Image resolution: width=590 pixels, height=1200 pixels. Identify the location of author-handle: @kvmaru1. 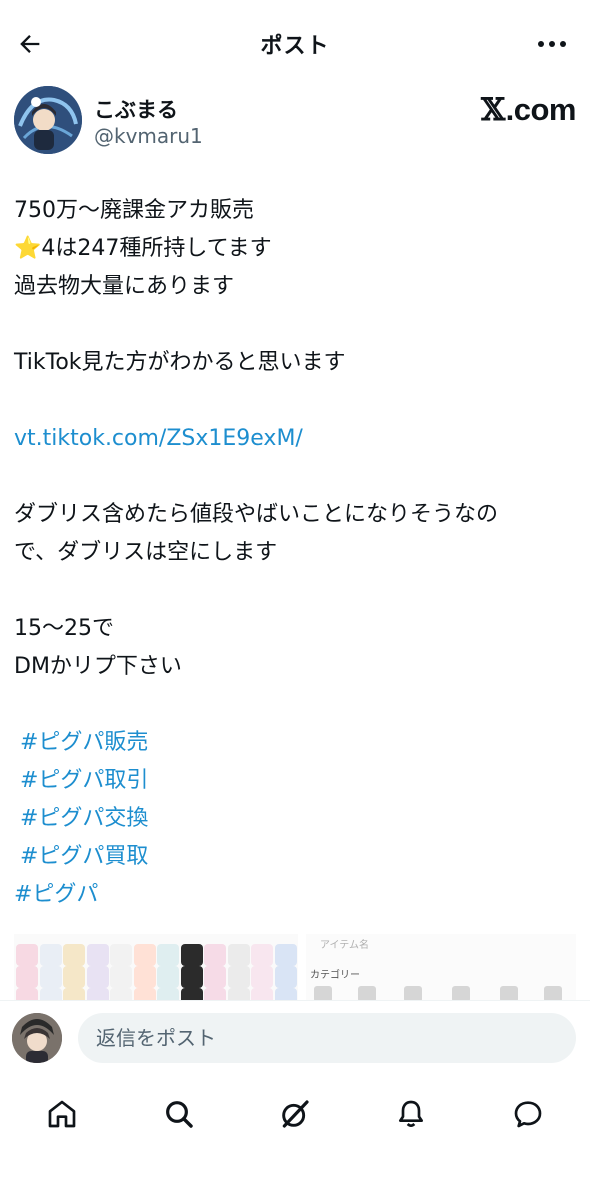
(148, 136).